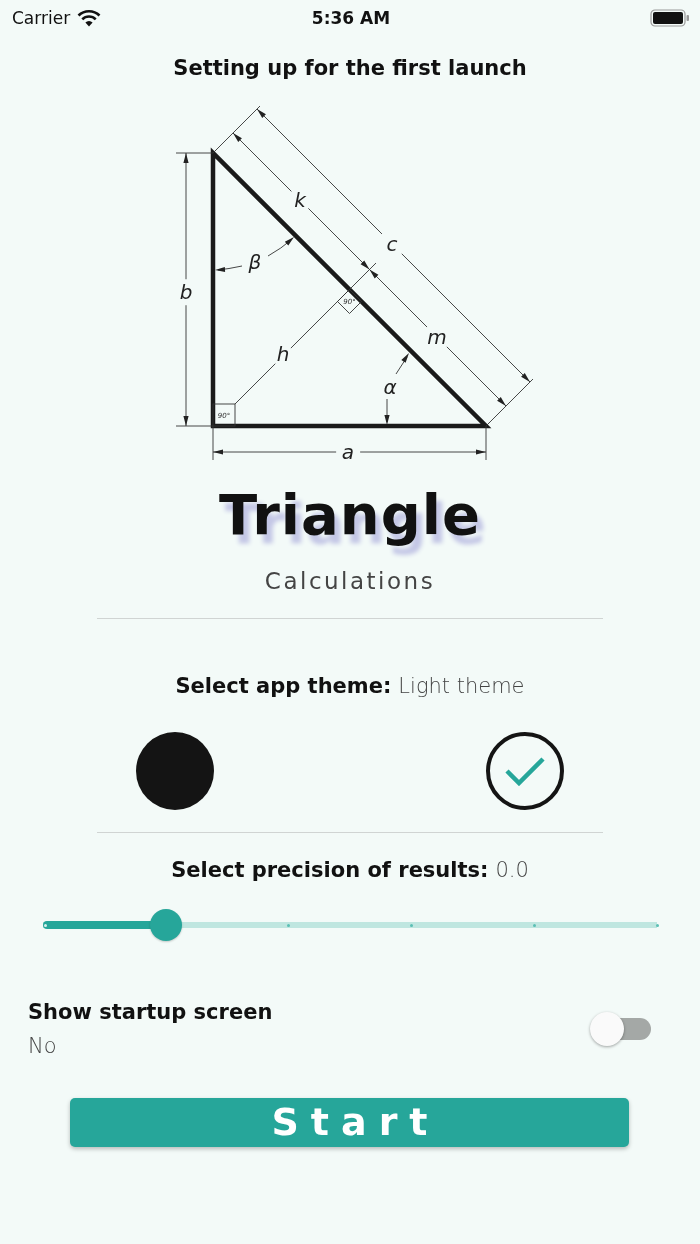 This screenshot has height=1244, width=700. Describe the element at coordinates (350, 68) in the screenshot. I see `page-title: Setting up for the first launch` at that location.